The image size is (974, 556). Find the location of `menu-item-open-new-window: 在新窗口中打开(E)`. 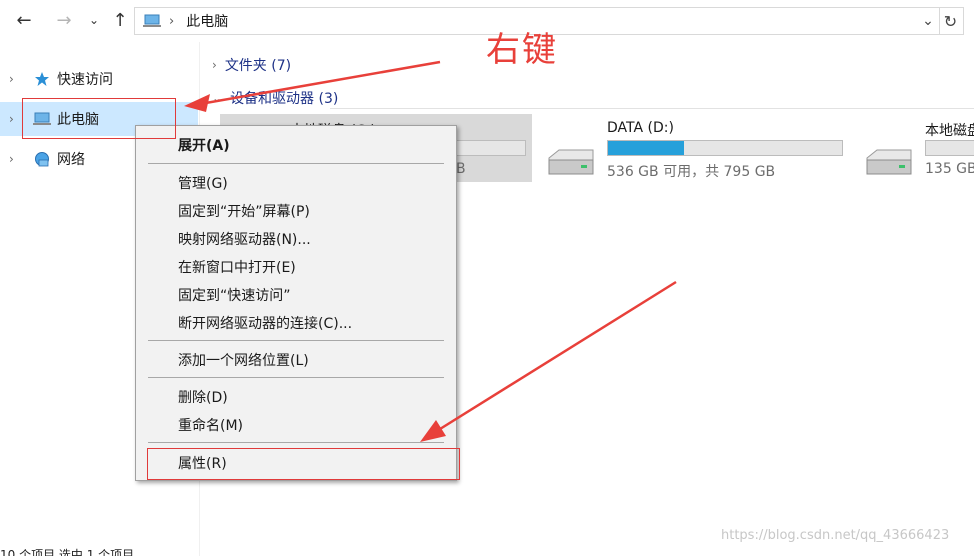

menu-item-open-new-window: 在新窗口中打开(E) is located at coordinates (296, 267).